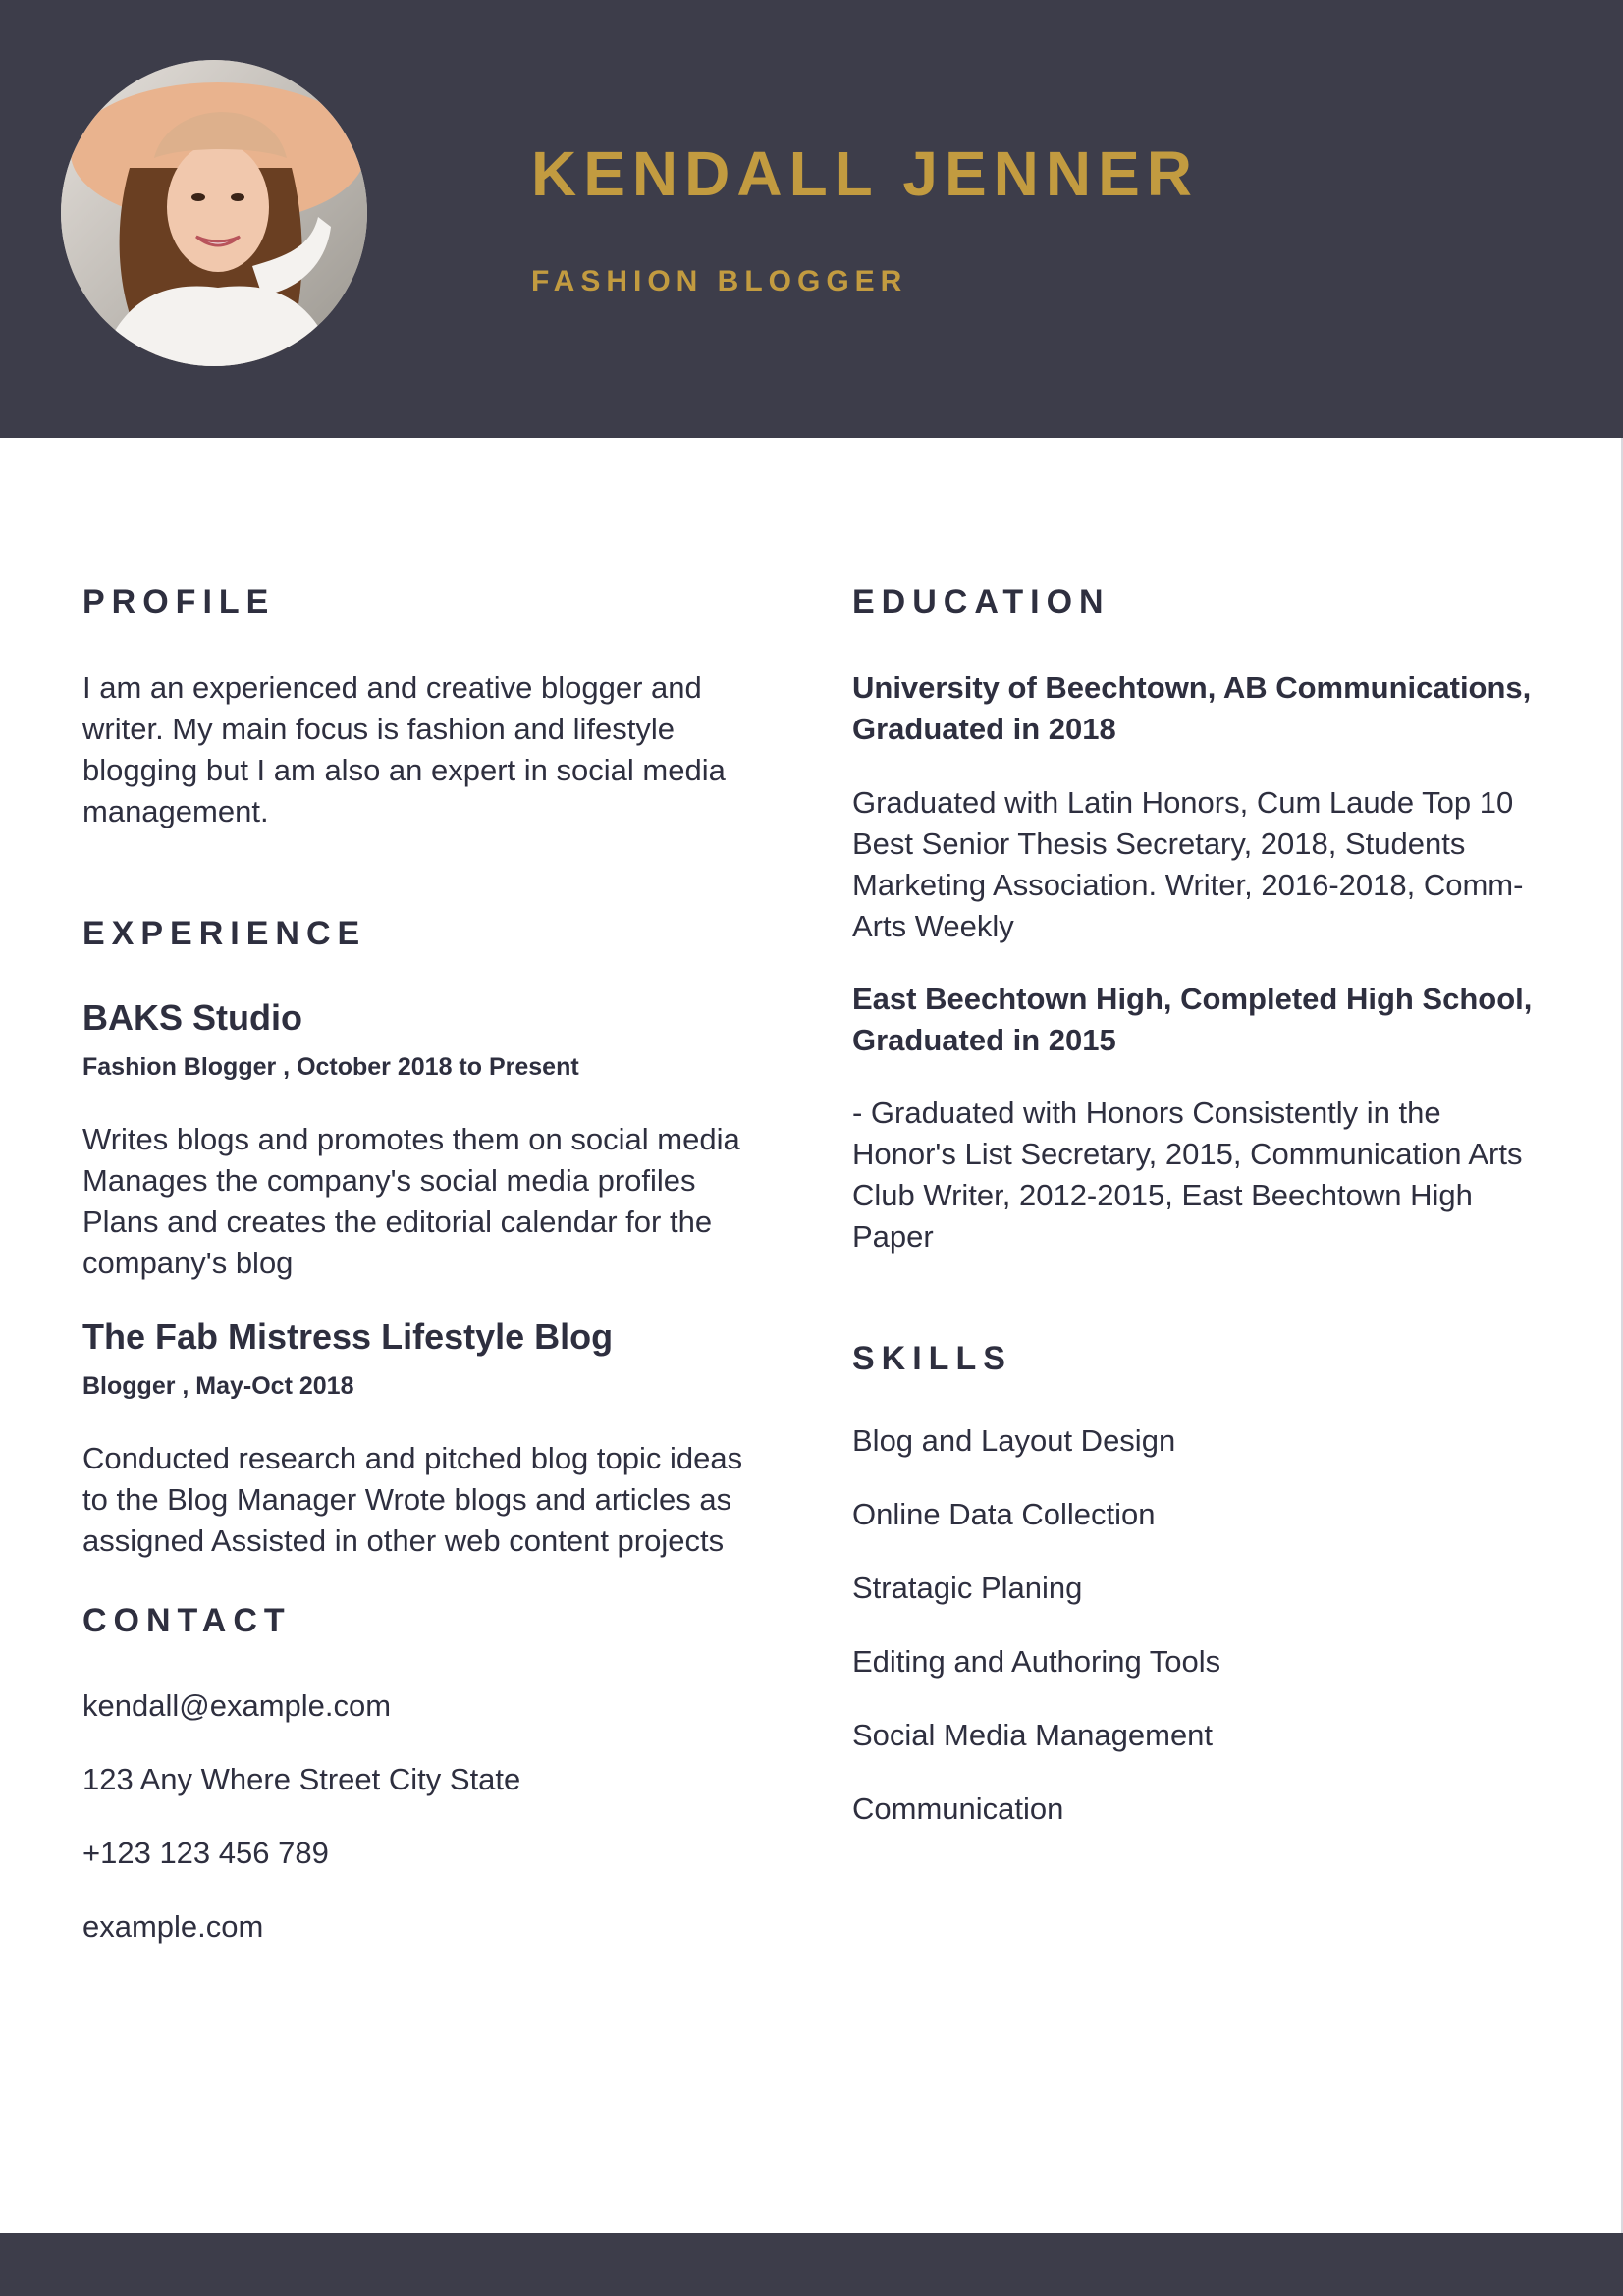  What do you see at coordinates (192, 1017) in the screenshot?
I see `job-company: BAKS Studio` at bounding box center [192, 1017].